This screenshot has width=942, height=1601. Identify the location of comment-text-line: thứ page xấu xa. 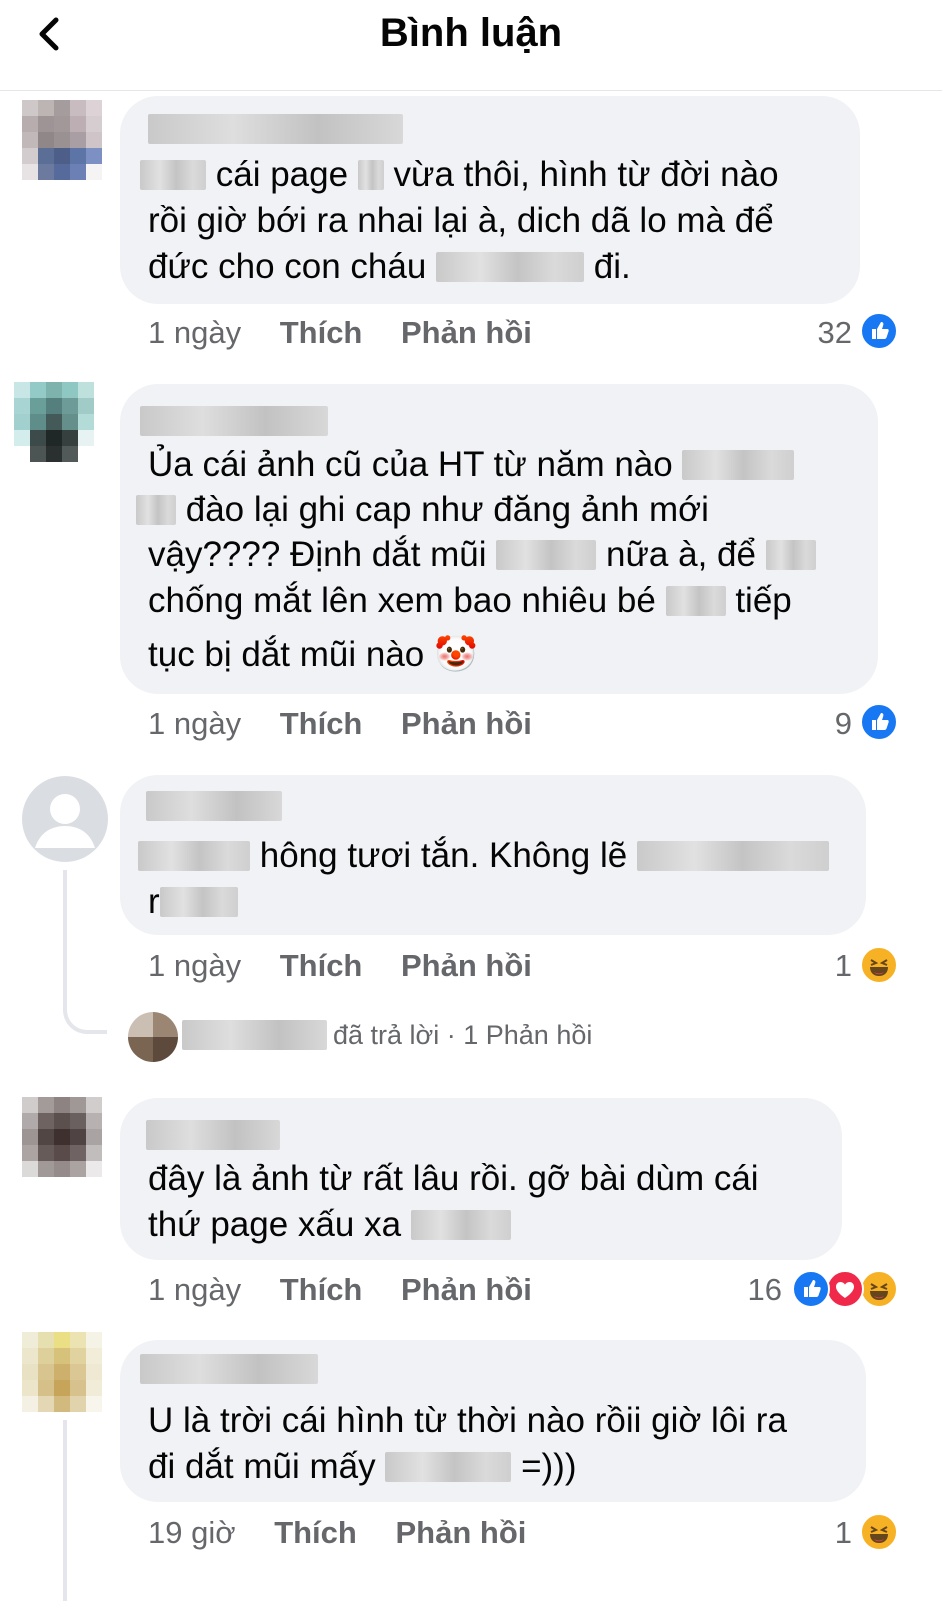
(329, 1225).